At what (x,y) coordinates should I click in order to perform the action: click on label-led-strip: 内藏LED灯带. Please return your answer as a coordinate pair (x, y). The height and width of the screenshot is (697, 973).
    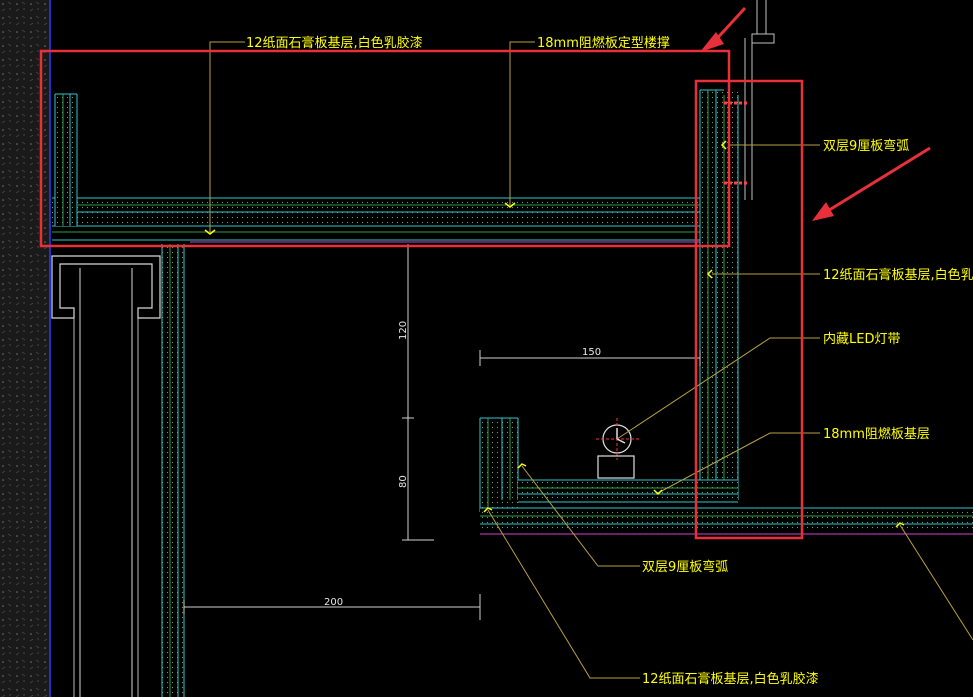
    Looking at the image, I should click on (861, 339).